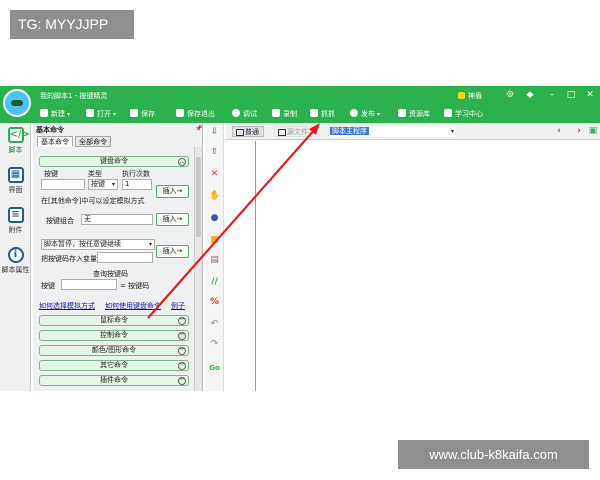 This screenshot has height=480, width=600. I want to click on app-logo, so click(17, 103).